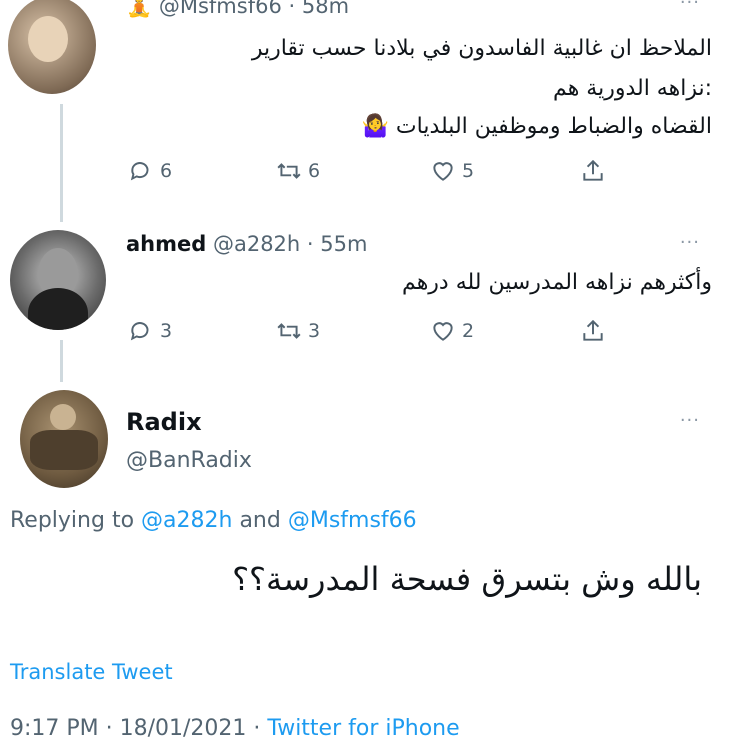 This screenshot has width=732, height=740. I want to click on like-count: 2, so click(468, 331).